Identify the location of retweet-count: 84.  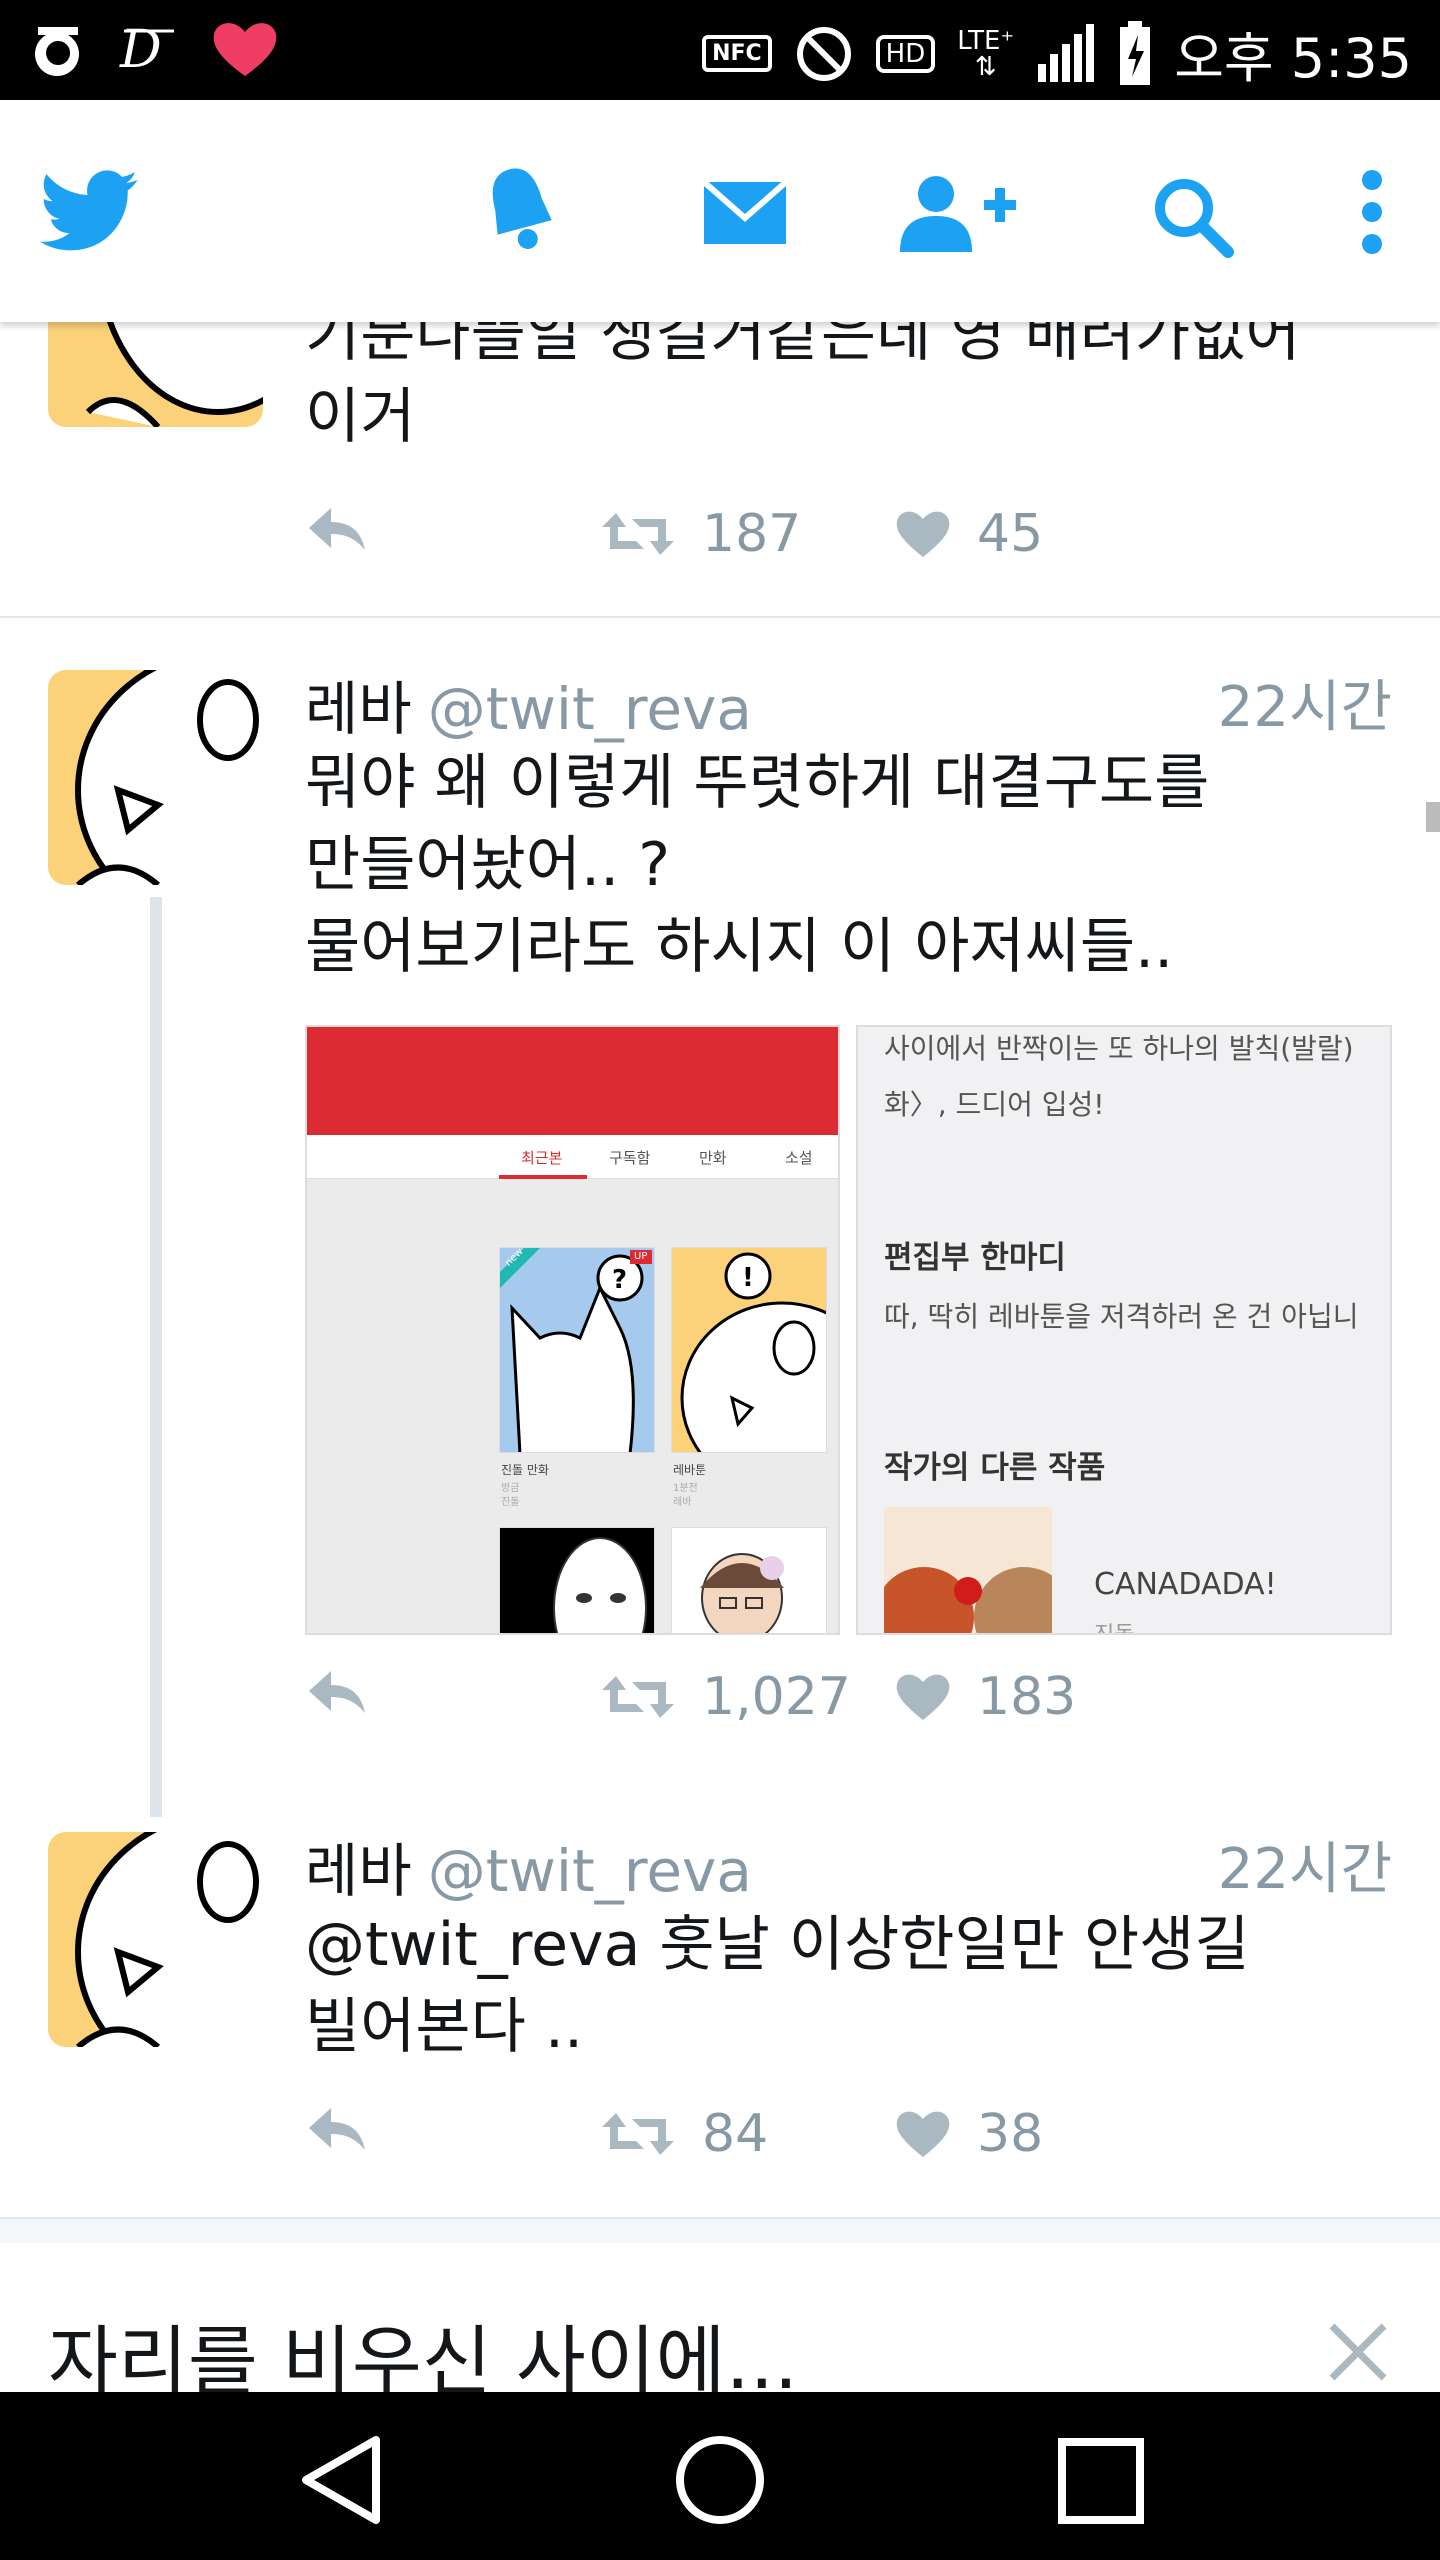
(735, 2134).